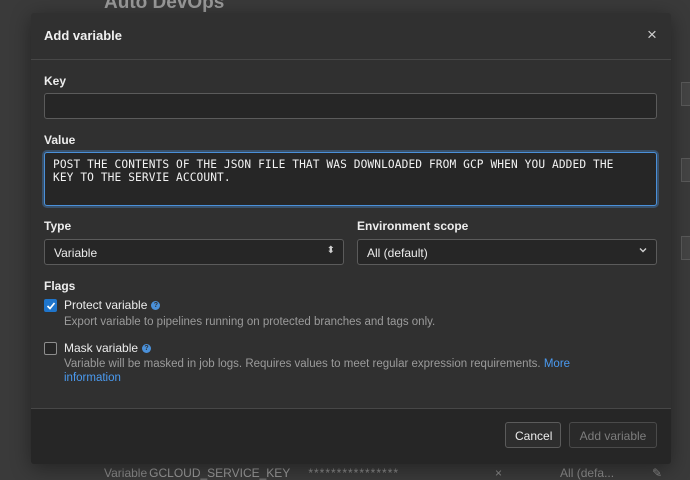 The image size is (690, 480). I want to click on add-variable-button: Add variable, so click(613, 435).